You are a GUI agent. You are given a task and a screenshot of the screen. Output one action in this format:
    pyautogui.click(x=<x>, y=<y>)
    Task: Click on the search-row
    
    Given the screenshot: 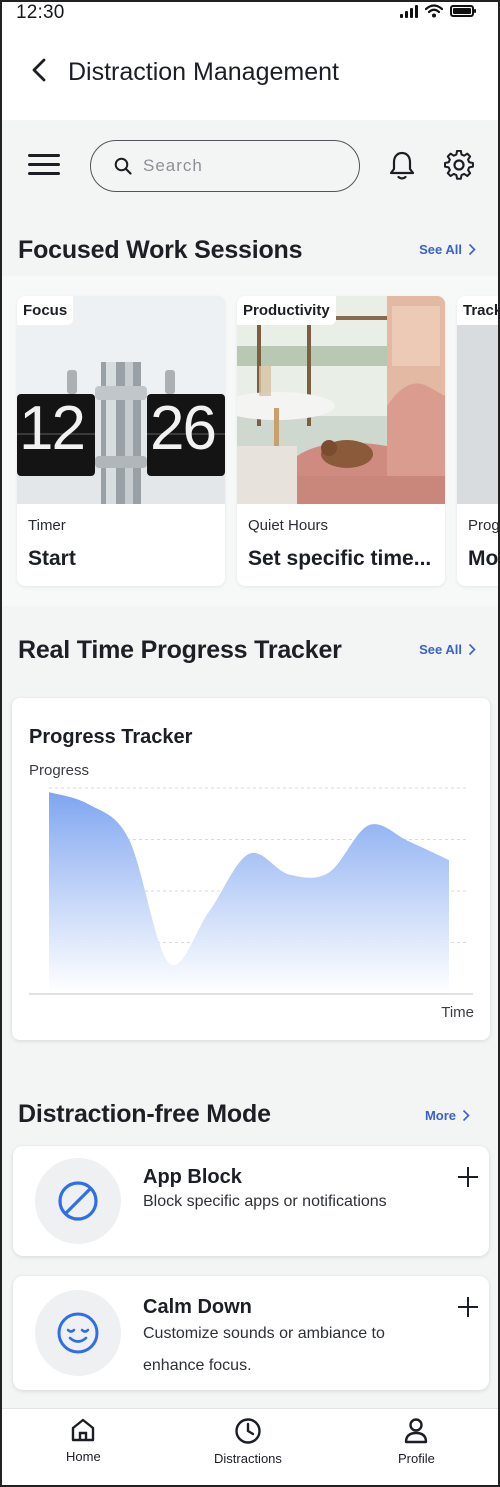 What is the action you would take?
    pyautogui.click(x=250, y=172)
    